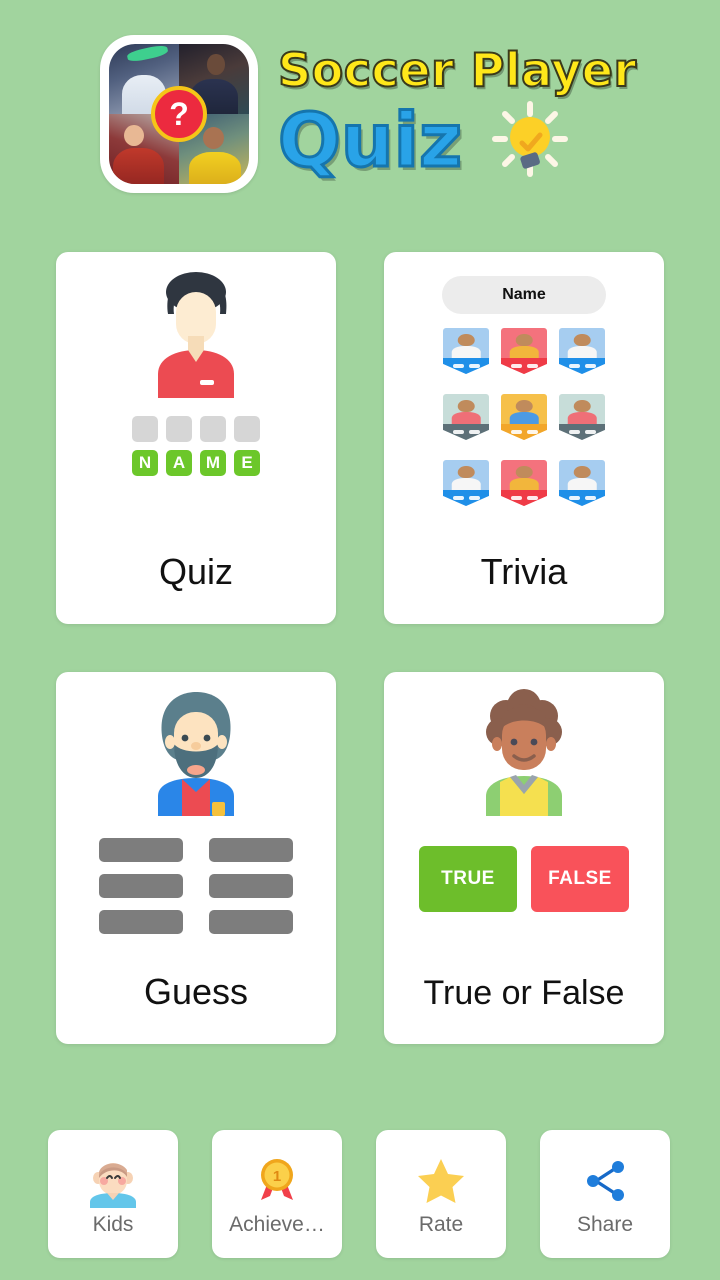 The width and height of the screenshot is (720, 1280). I want to click on title-block: Soccer Player Quiz, so click(456, 113).